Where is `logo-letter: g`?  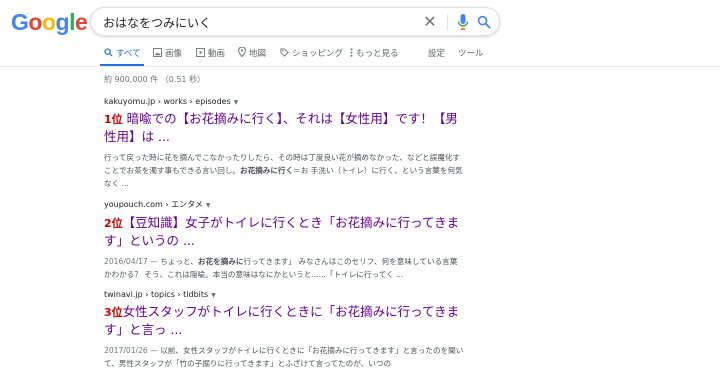 logo-letter: g is located at coordinates (62, 22).